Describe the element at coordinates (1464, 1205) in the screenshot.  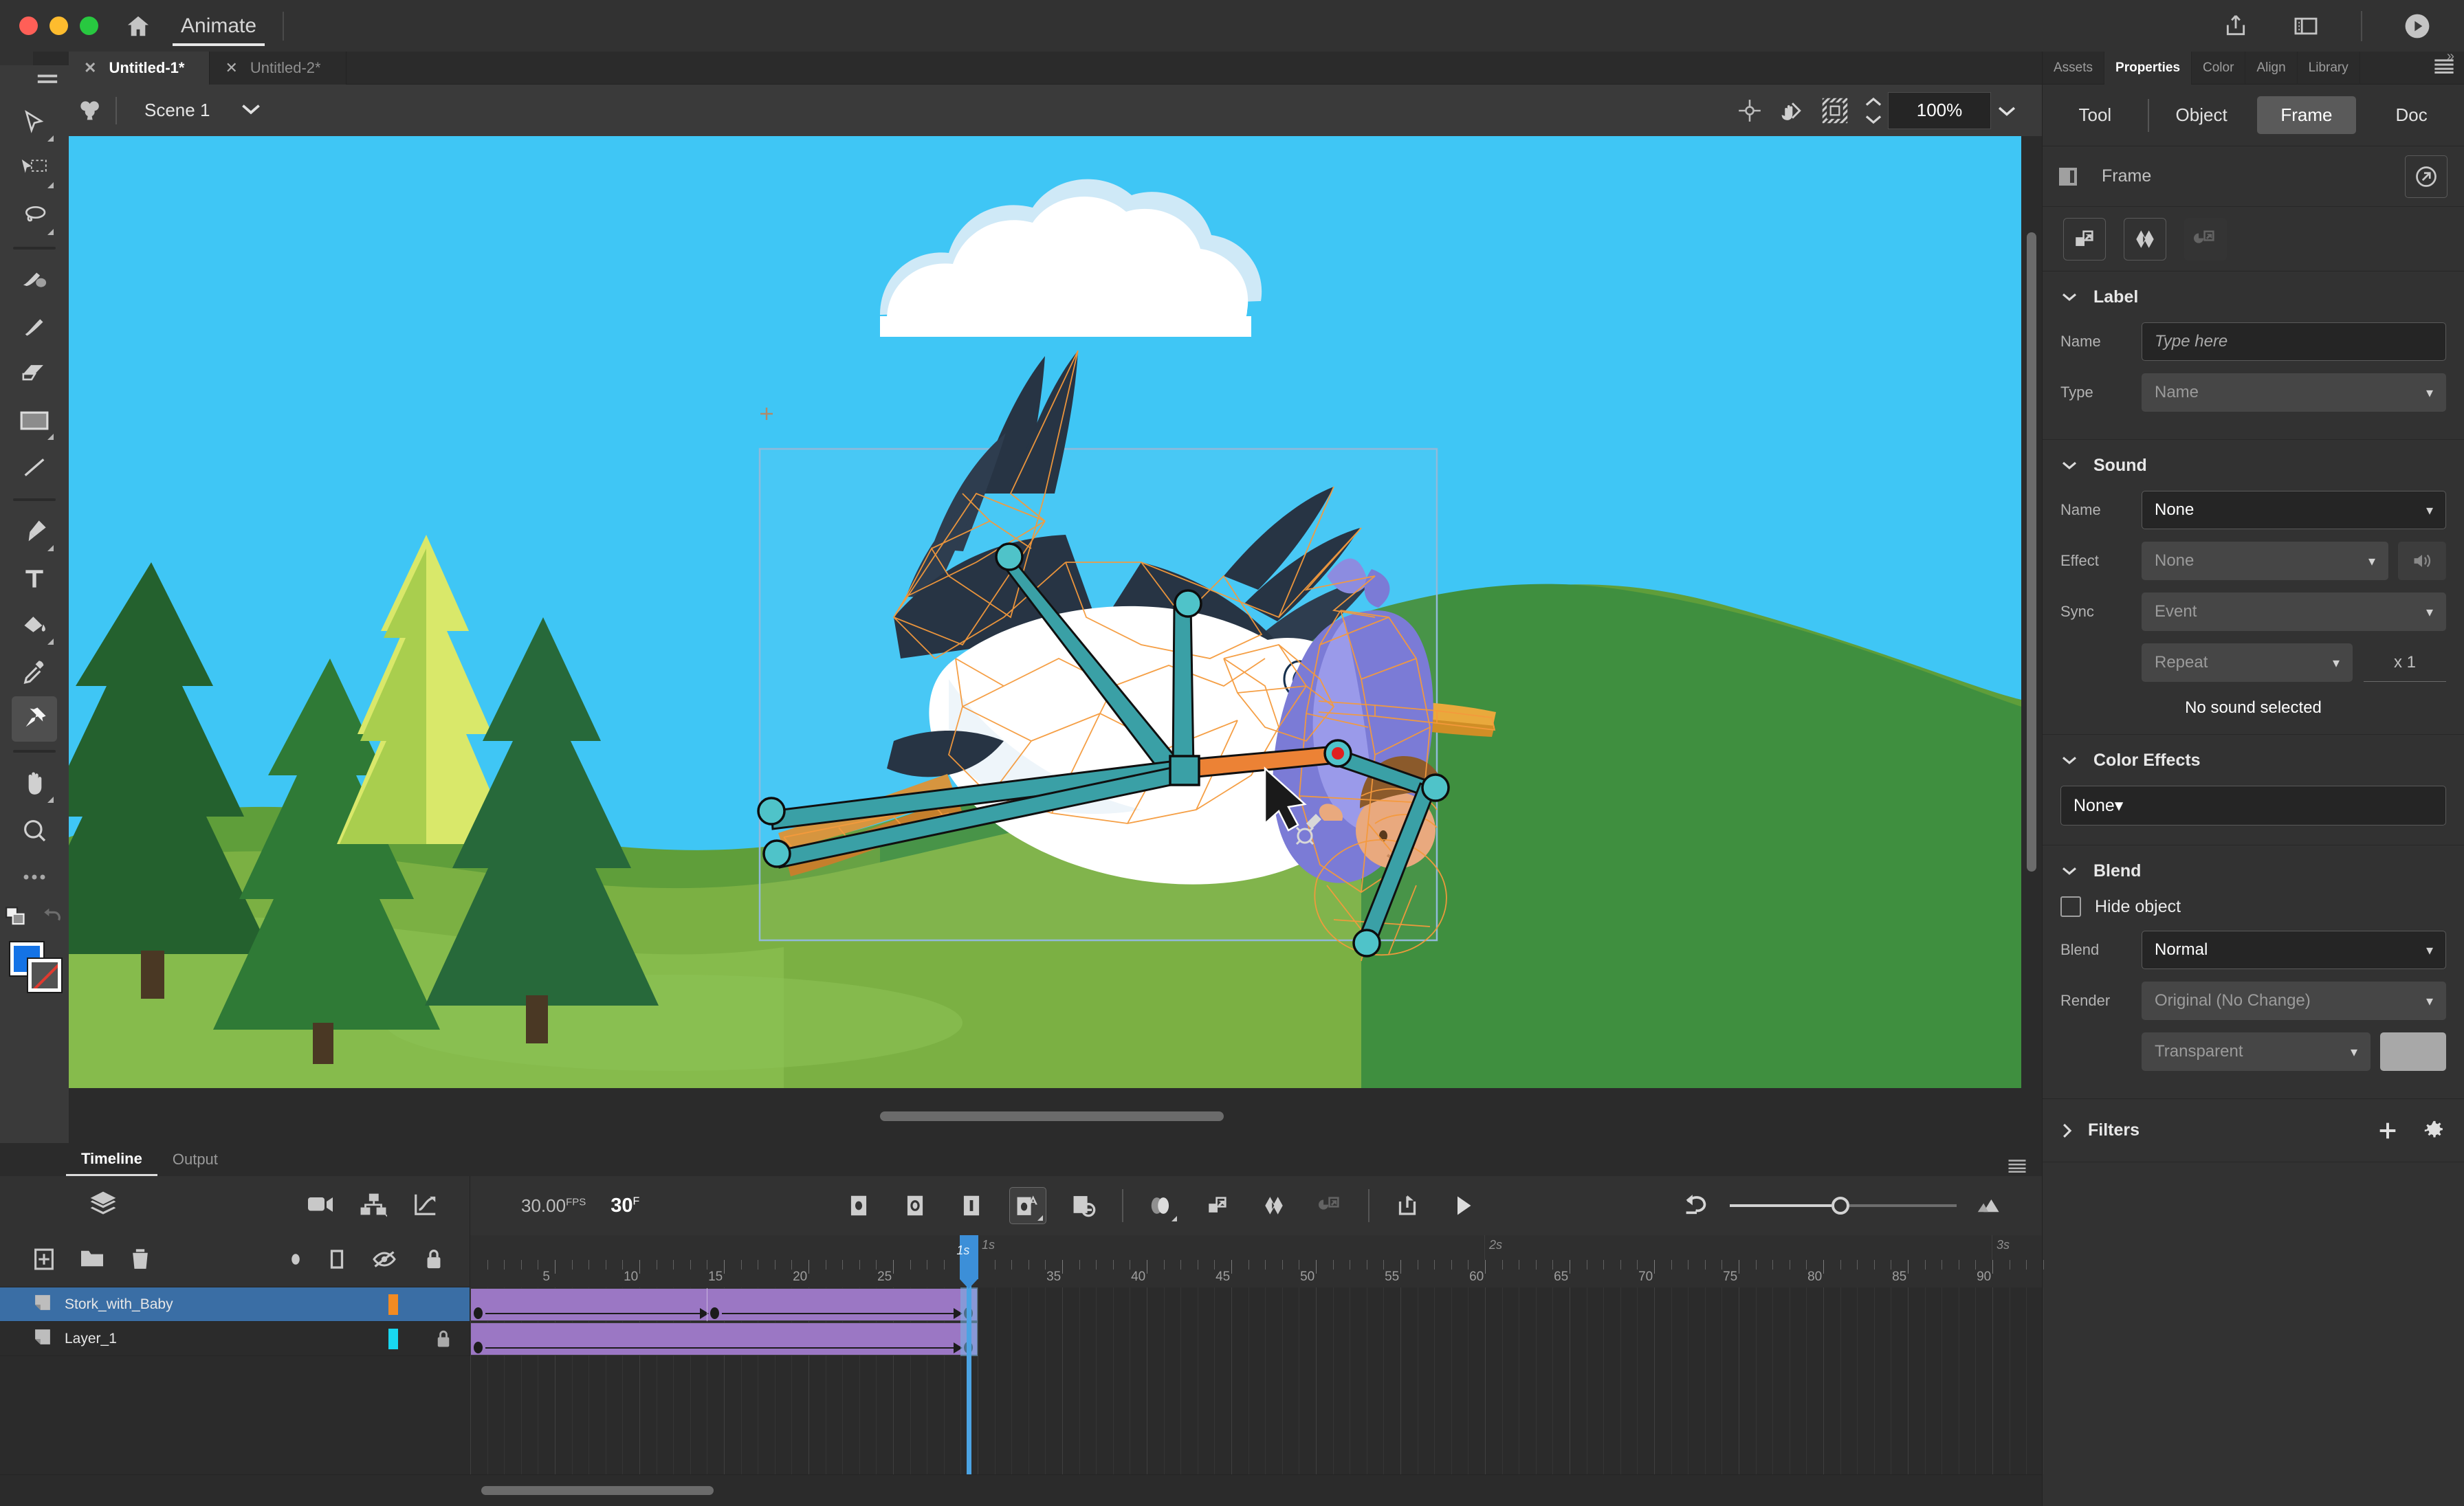
I see `play-icon` at that location.